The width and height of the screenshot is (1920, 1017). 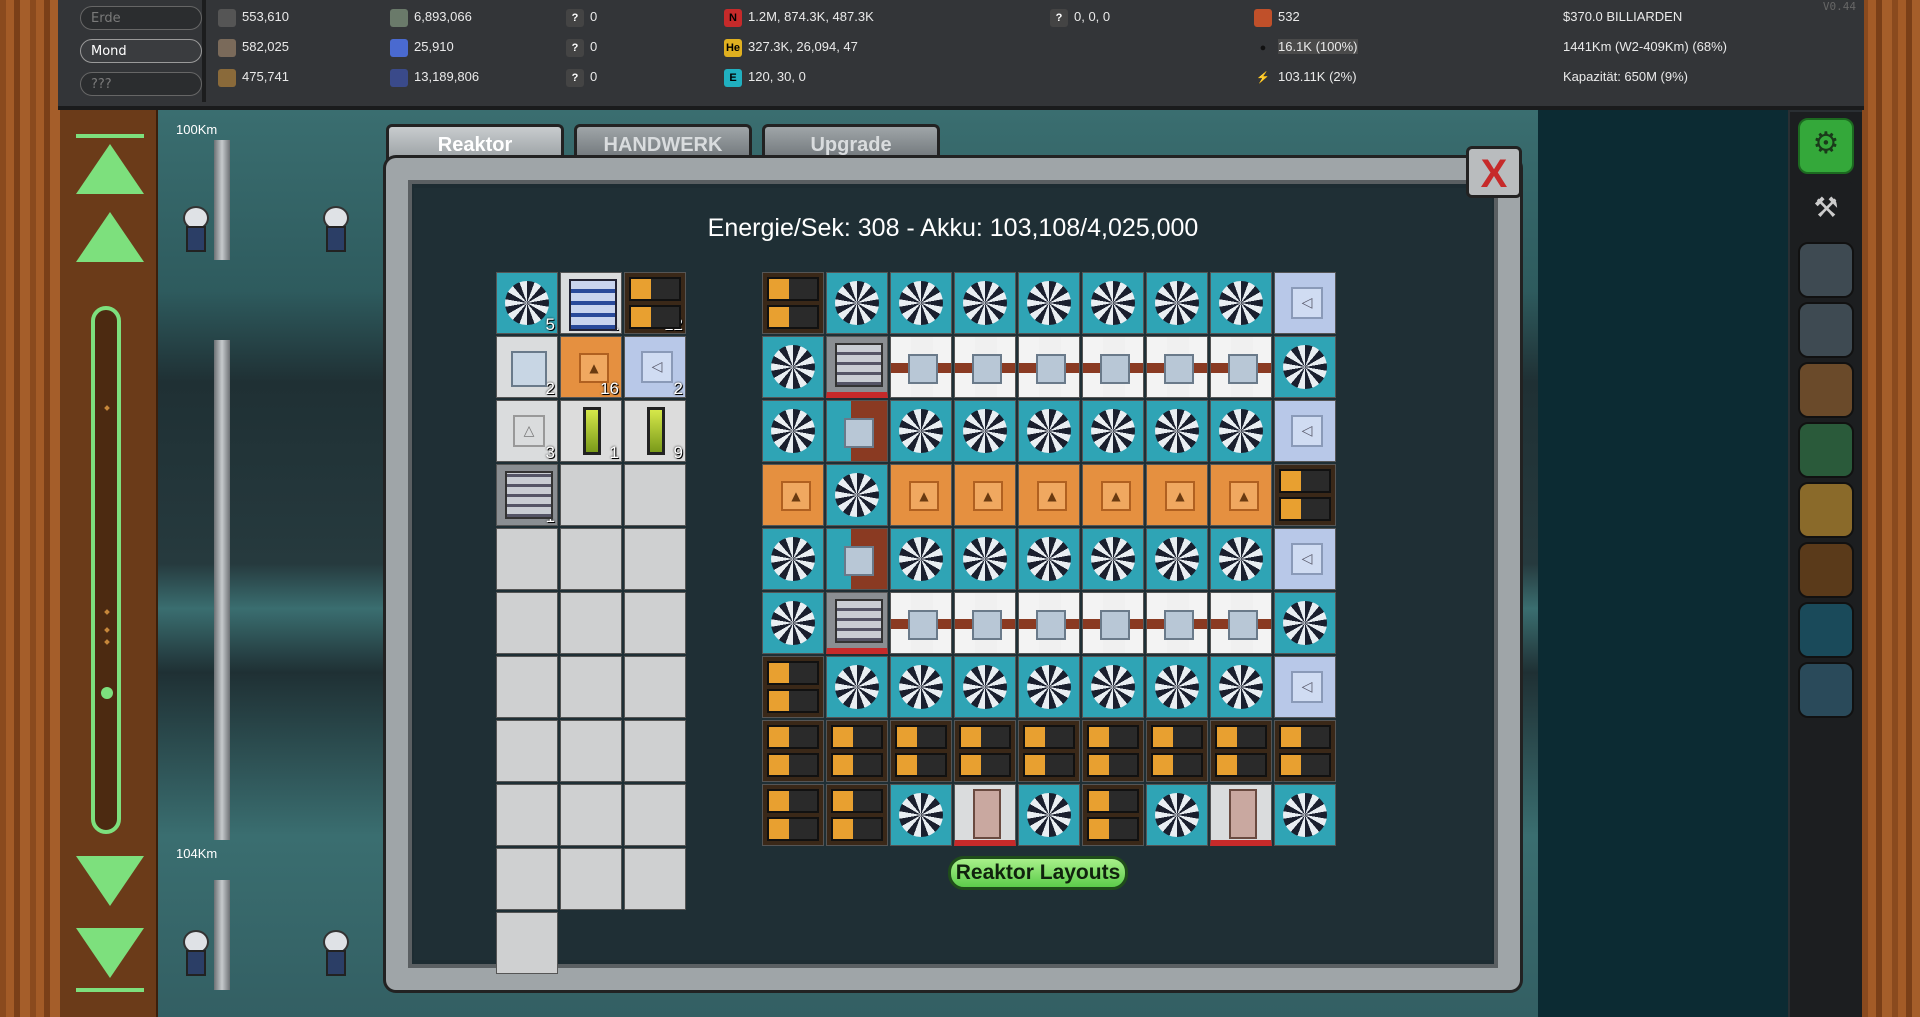 What do you see at coordinates (655, 303) in the screenshot?
I see `inventory-slot-battery: 12` at bounding box center [655, 303].